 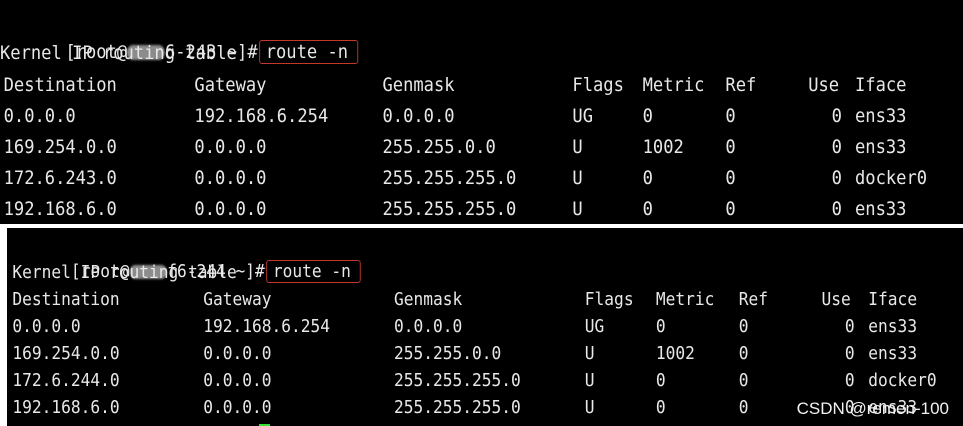 I want to click on prompt-line: [root@ f6-244 ~]# route -n, so click(x=437, y=257).